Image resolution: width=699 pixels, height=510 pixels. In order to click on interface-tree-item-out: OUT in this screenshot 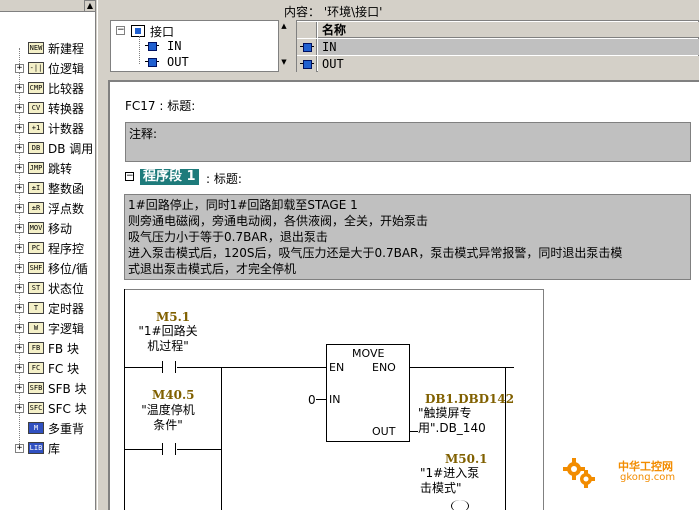, I will do `click(167, 62)`.